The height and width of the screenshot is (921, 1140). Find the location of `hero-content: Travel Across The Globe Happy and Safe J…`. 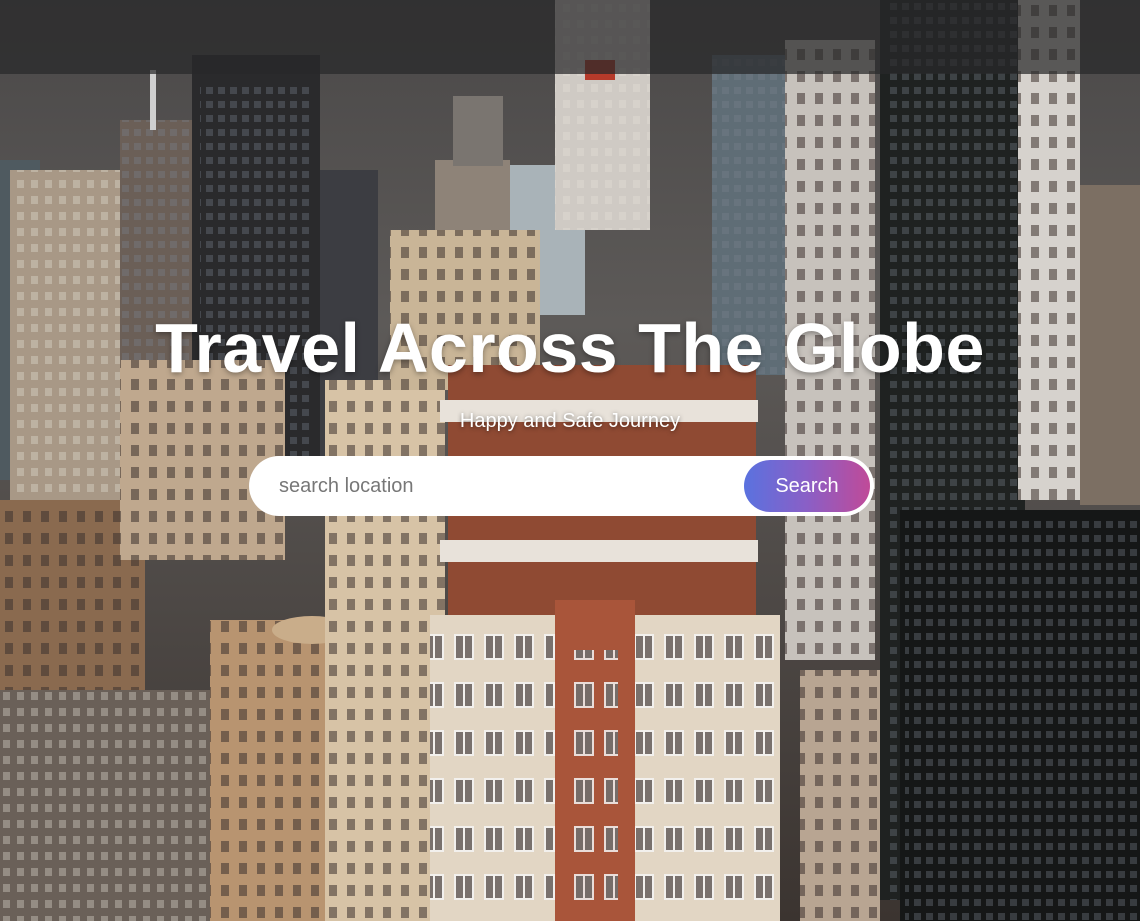

hero-content: Travel Across The Globe Happy and Safe J… is located at coordinates (570, 369).